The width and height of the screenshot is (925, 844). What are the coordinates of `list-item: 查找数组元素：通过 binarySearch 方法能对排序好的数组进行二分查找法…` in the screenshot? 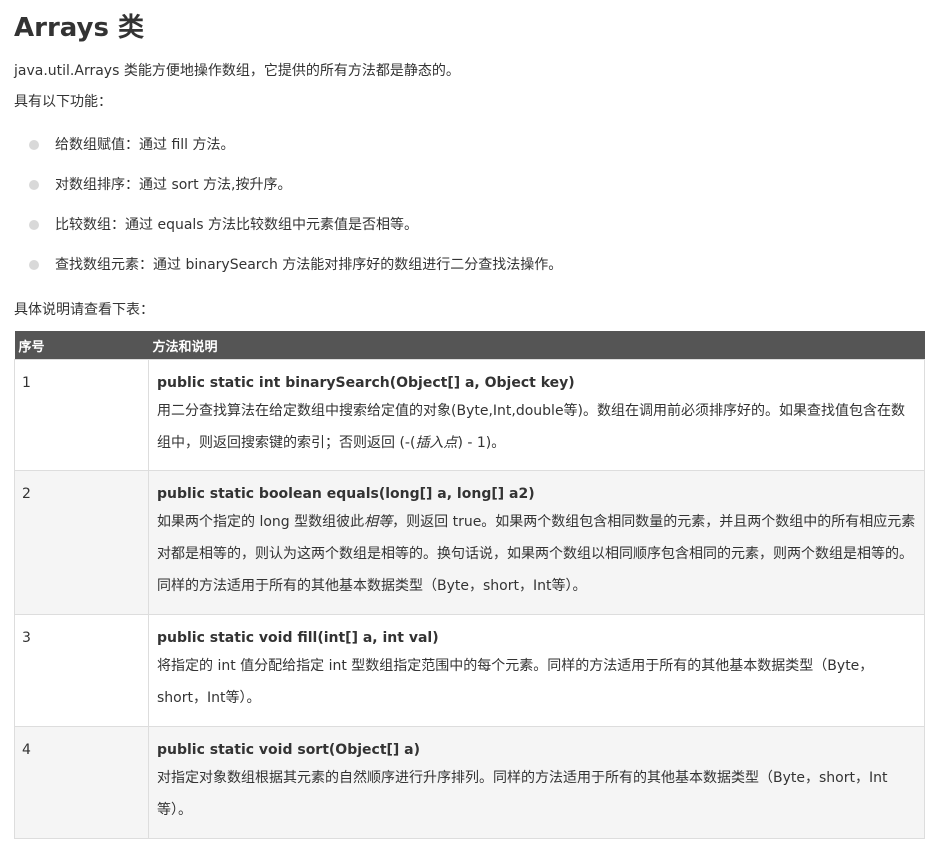 It's located at (464, 274).